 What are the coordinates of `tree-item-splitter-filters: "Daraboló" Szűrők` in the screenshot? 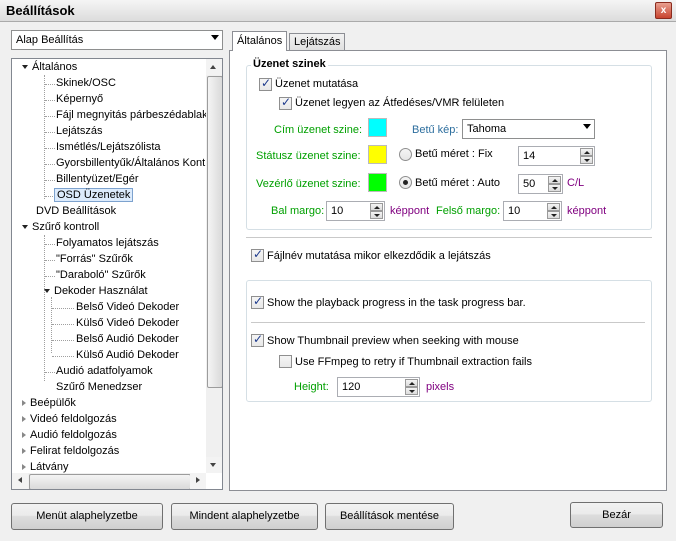 It's located at (101, 275).